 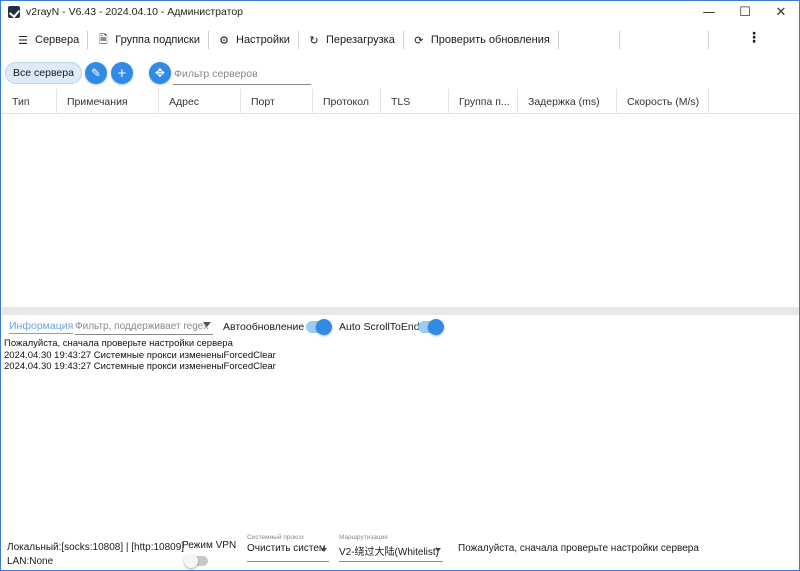 What do you see at coordinates (415, 101) in the screenshot?
I see `column-header-tls: TLS` at bounding box center [415, 101].